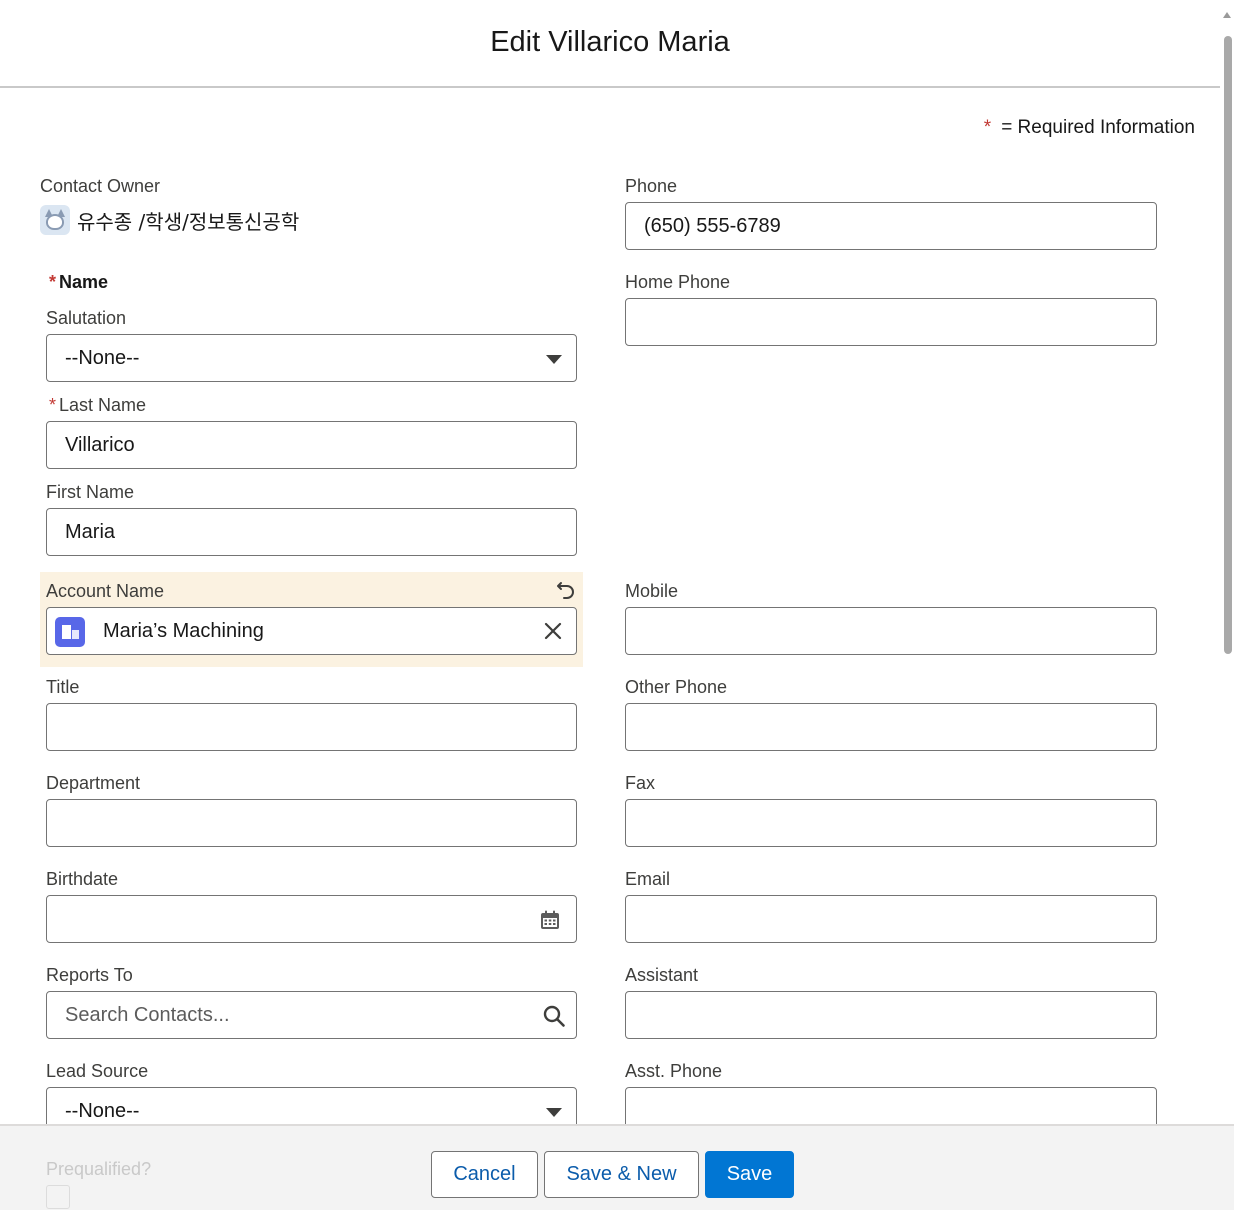 The image size is (1234, 1210). What do you see at coordinates (676, 687) in the screenshot?
I see `other-phone-label: Other Phone` at bounding box center [676, 687].